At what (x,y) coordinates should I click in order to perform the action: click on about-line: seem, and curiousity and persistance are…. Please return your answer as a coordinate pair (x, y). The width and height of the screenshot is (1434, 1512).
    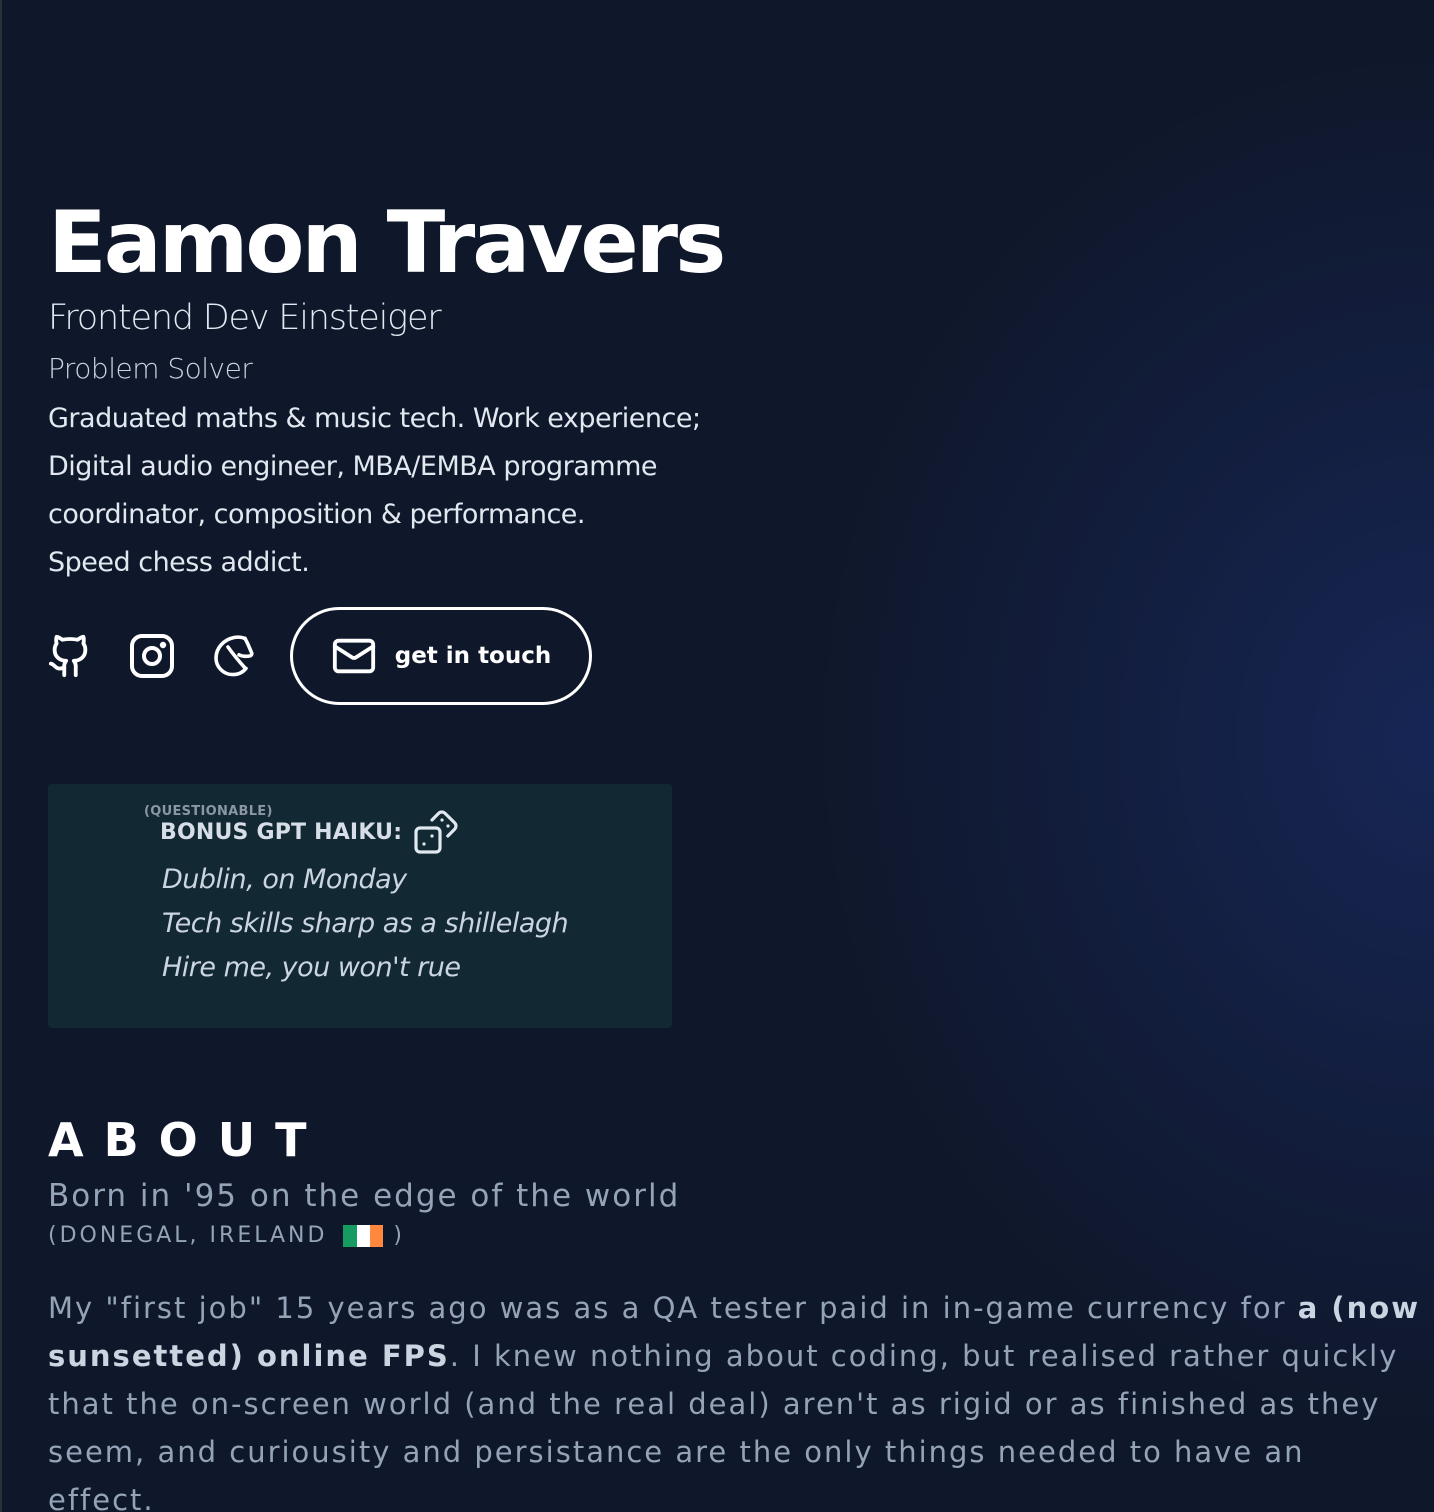
    Looking at the image, I should click on (676, 1452).